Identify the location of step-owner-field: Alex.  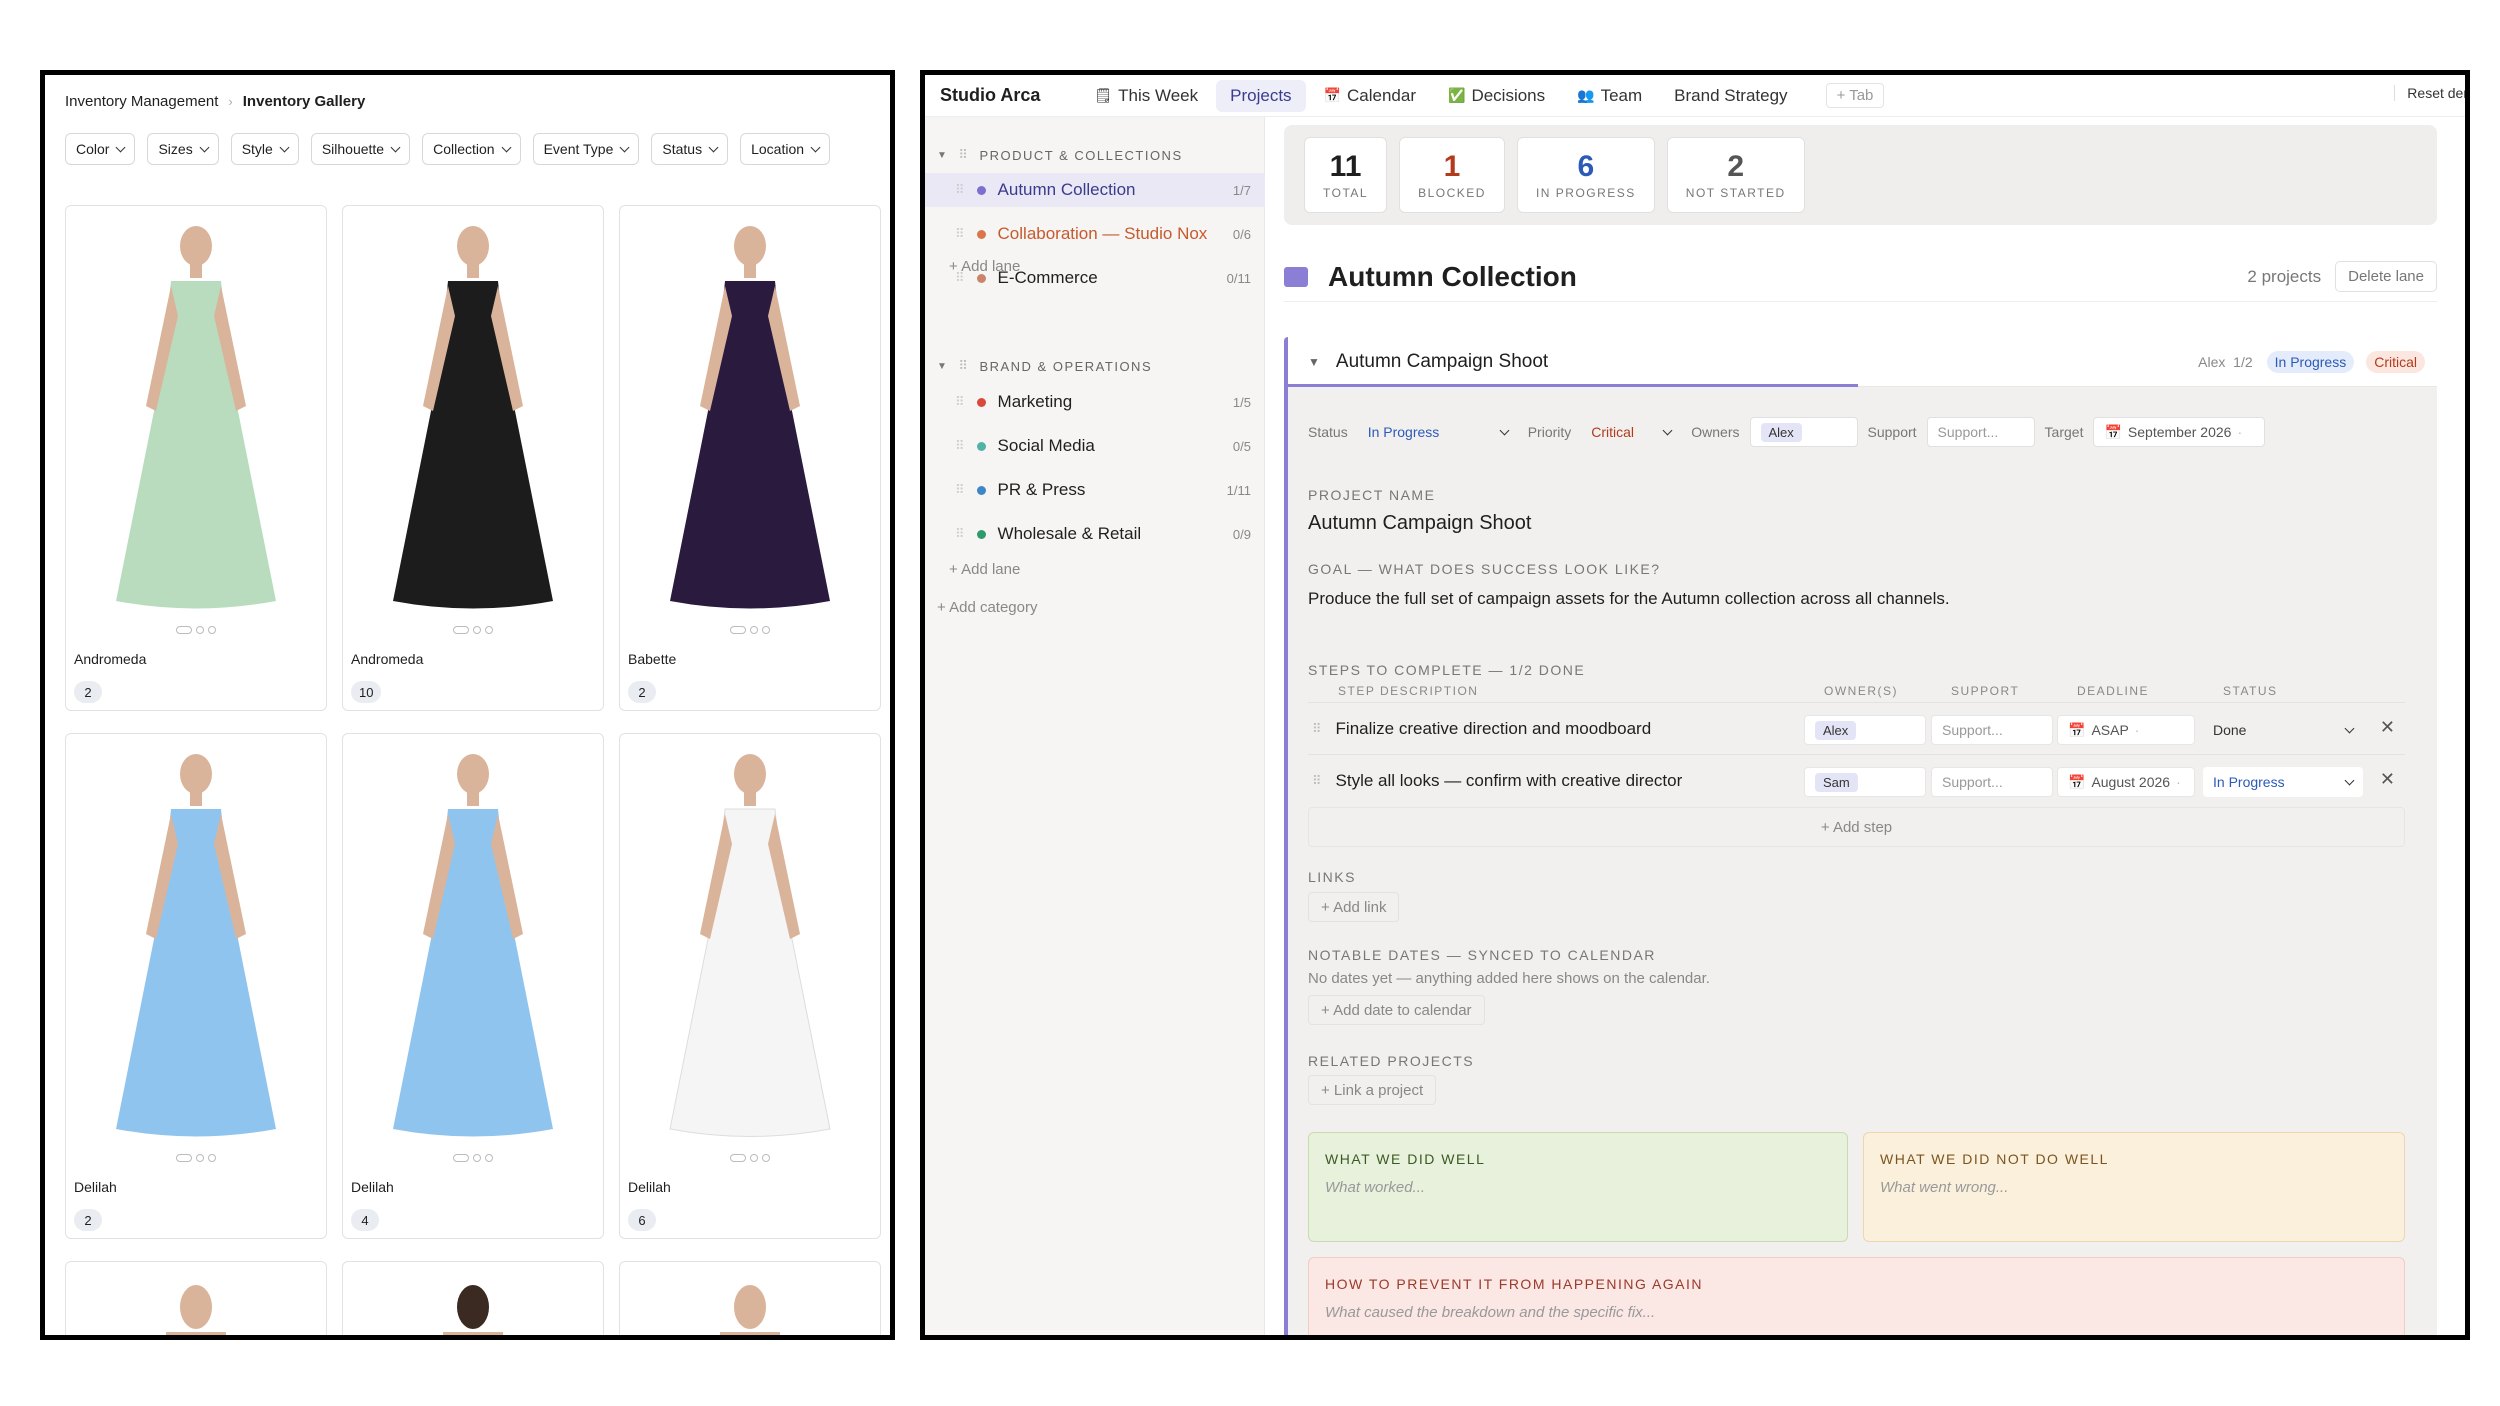
(1865, 730).